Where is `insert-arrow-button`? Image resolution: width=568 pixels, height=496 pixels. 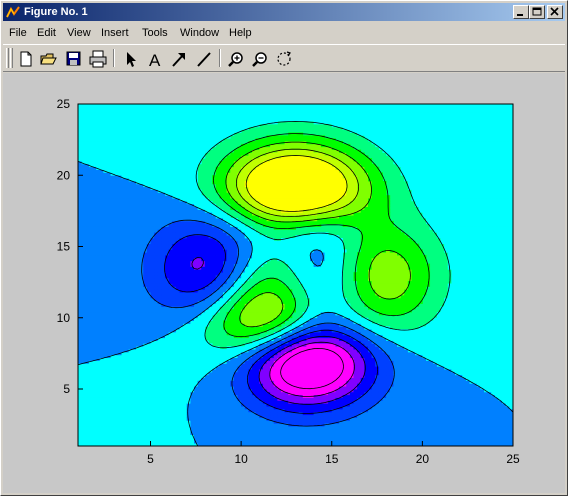
insert-arrow-button is located at coordinates (179, 59).